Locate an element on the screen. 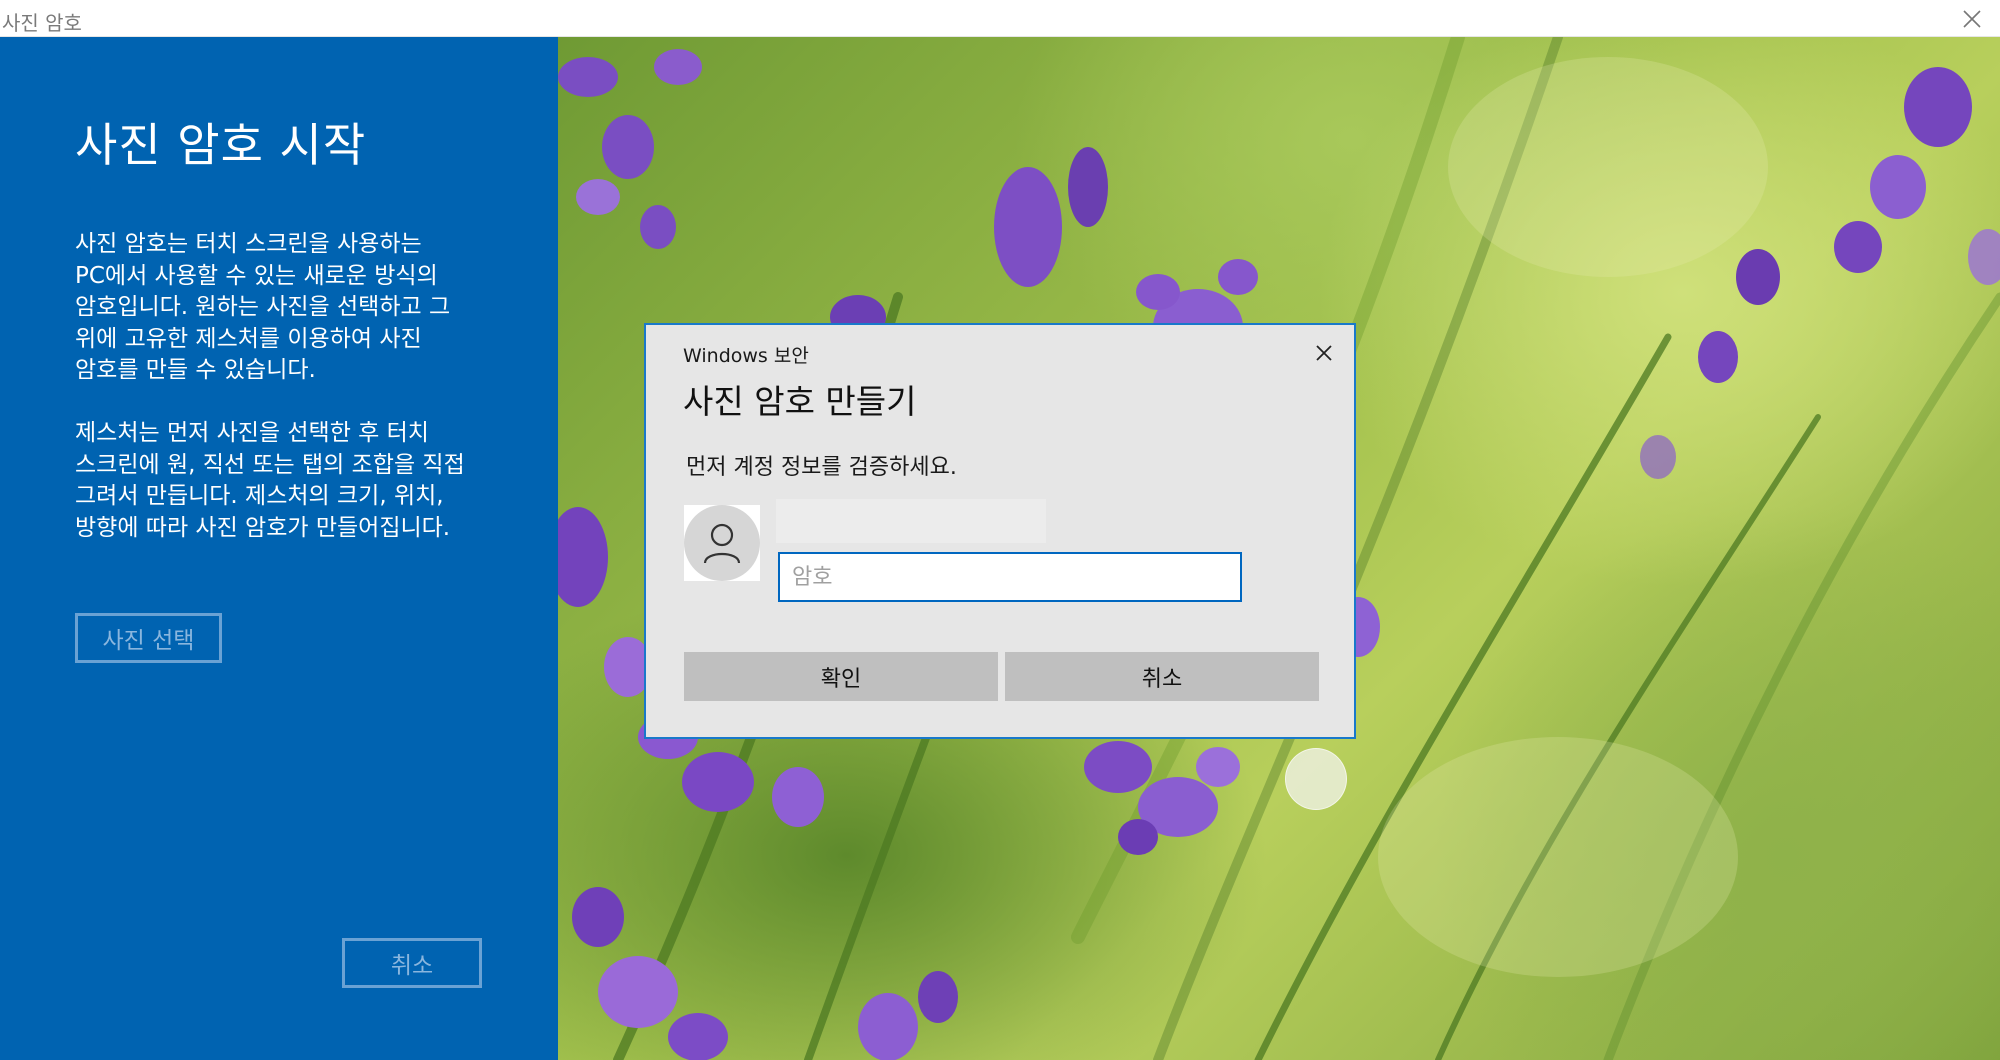 The width and height of the screenshot is (2000, 1060). window-close-button is located at coordinates (1972, 18).